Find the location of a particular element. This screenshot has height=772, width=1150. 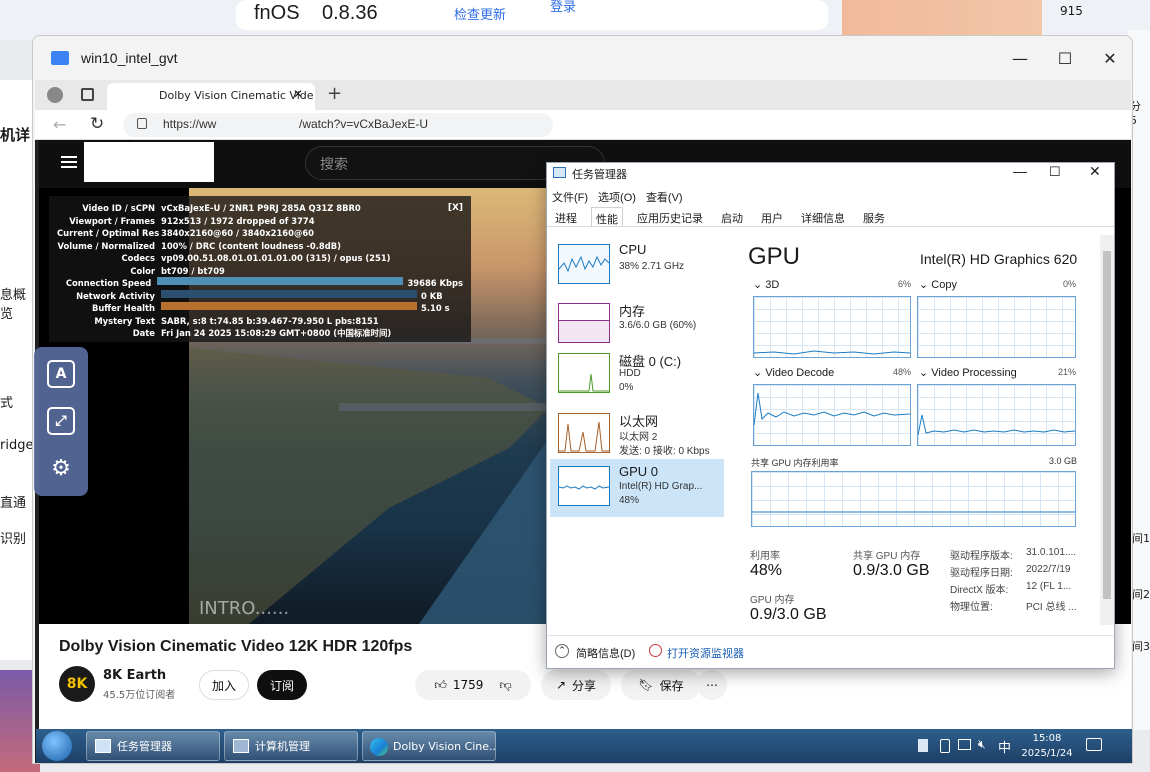

taskbar-item-taskmgr: 任务管理器 is located at coordinates (153, 746).